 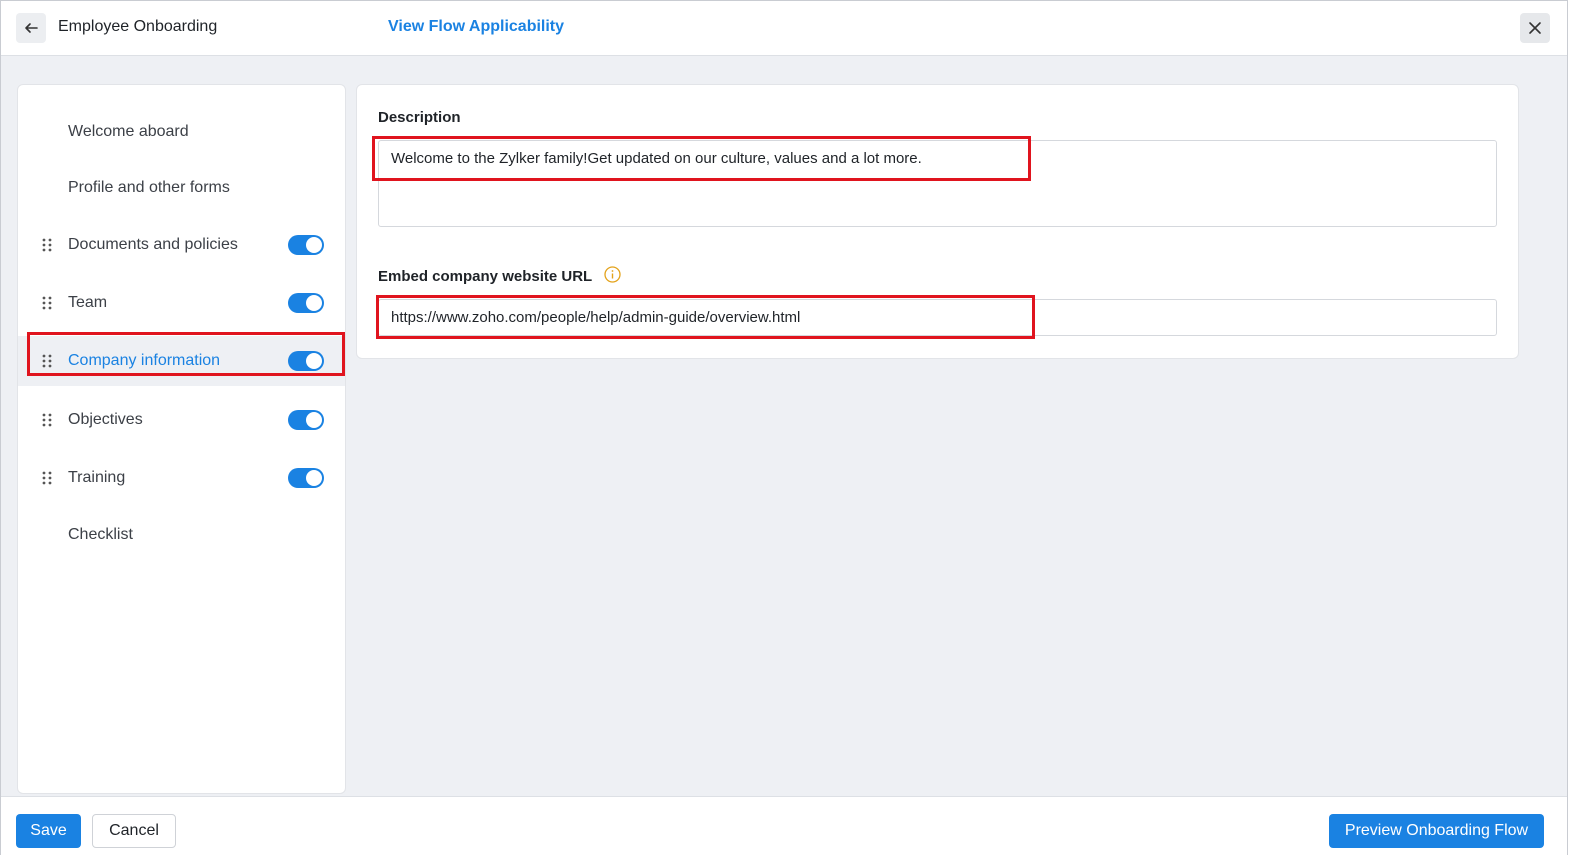 I want to click on sidebar-item-label: Training, so click(x=97, y=477).